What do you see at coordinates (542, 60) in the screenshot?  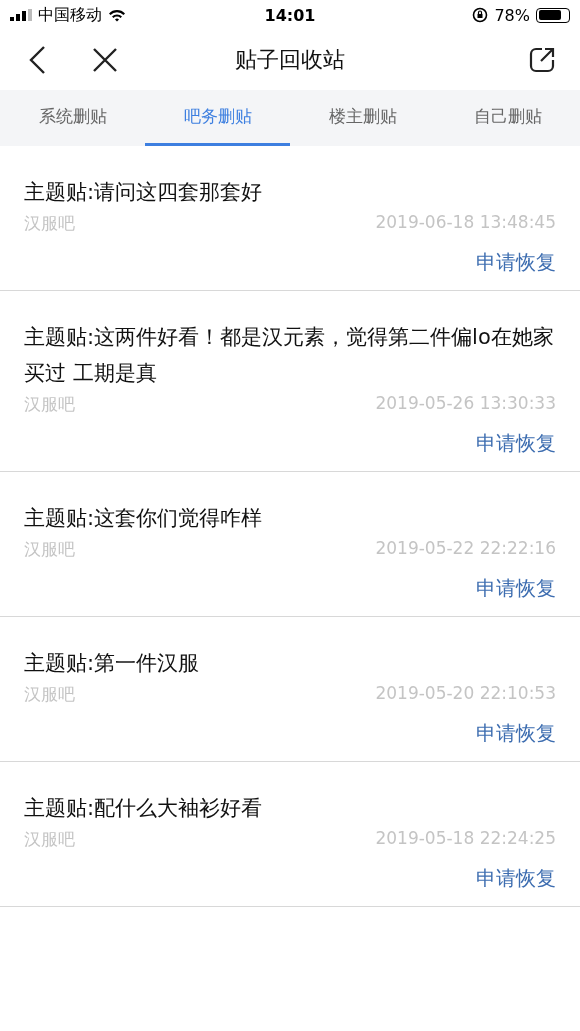 I see `share-icon` at bounding box center [542, 60].